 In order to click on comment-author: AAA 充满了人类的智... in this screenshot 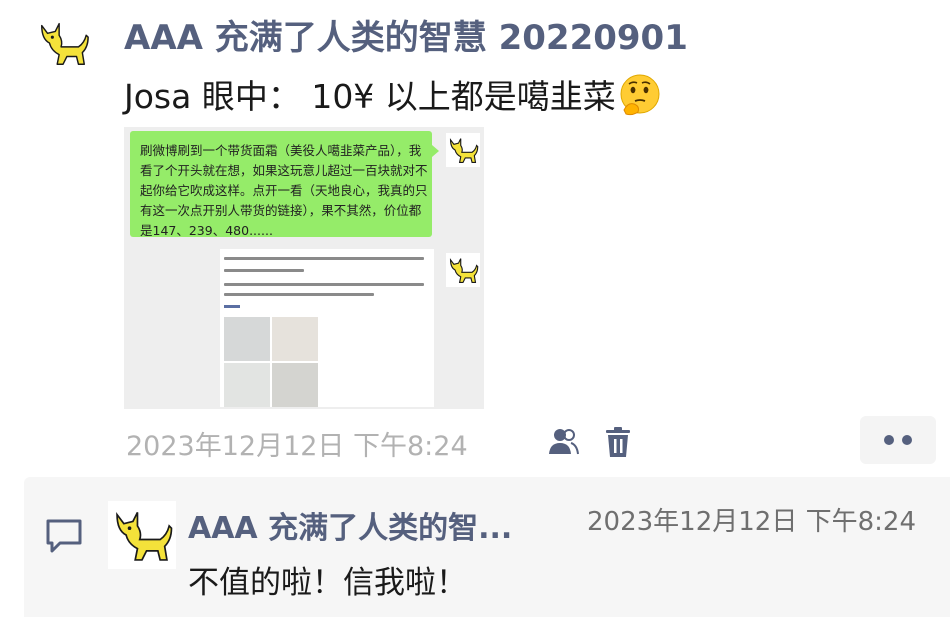, I will do `click(373, 525)`.